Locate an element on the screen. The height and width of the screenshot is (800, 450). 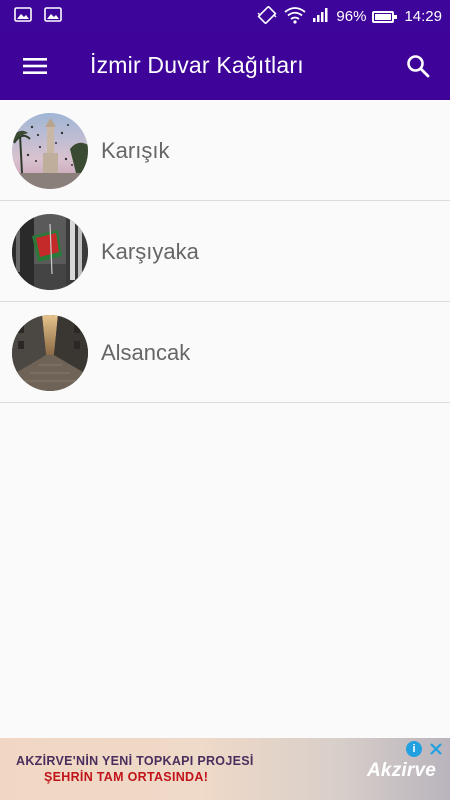
list-item-karsiyaka: Karşıyaka is located at coordinates (225, 251).